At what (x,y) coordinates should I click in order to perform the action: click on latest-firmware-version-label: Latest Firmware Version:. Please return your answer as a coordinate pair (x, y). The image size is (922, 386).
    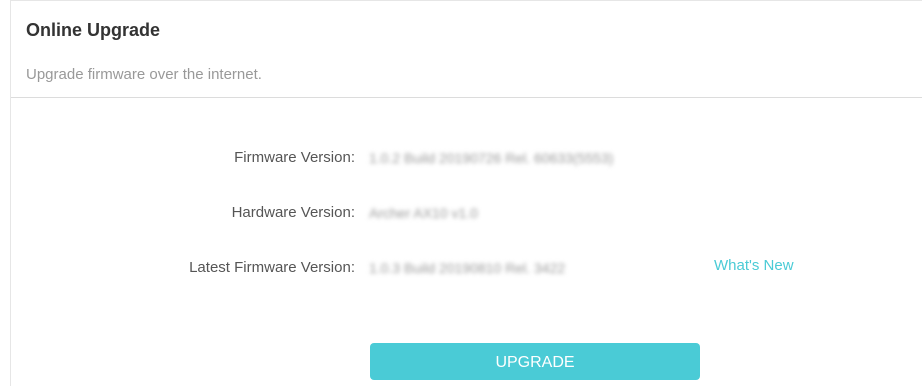
    Looking at the image, I should click on (272, 267).